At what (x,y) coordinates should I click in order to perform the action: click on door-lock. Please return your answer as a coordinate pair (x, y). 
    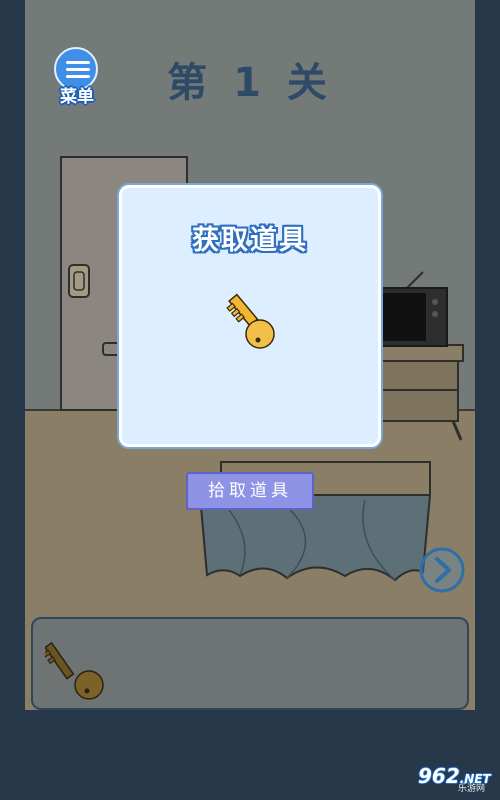
    Looking at the image, I should click on (79, 281).